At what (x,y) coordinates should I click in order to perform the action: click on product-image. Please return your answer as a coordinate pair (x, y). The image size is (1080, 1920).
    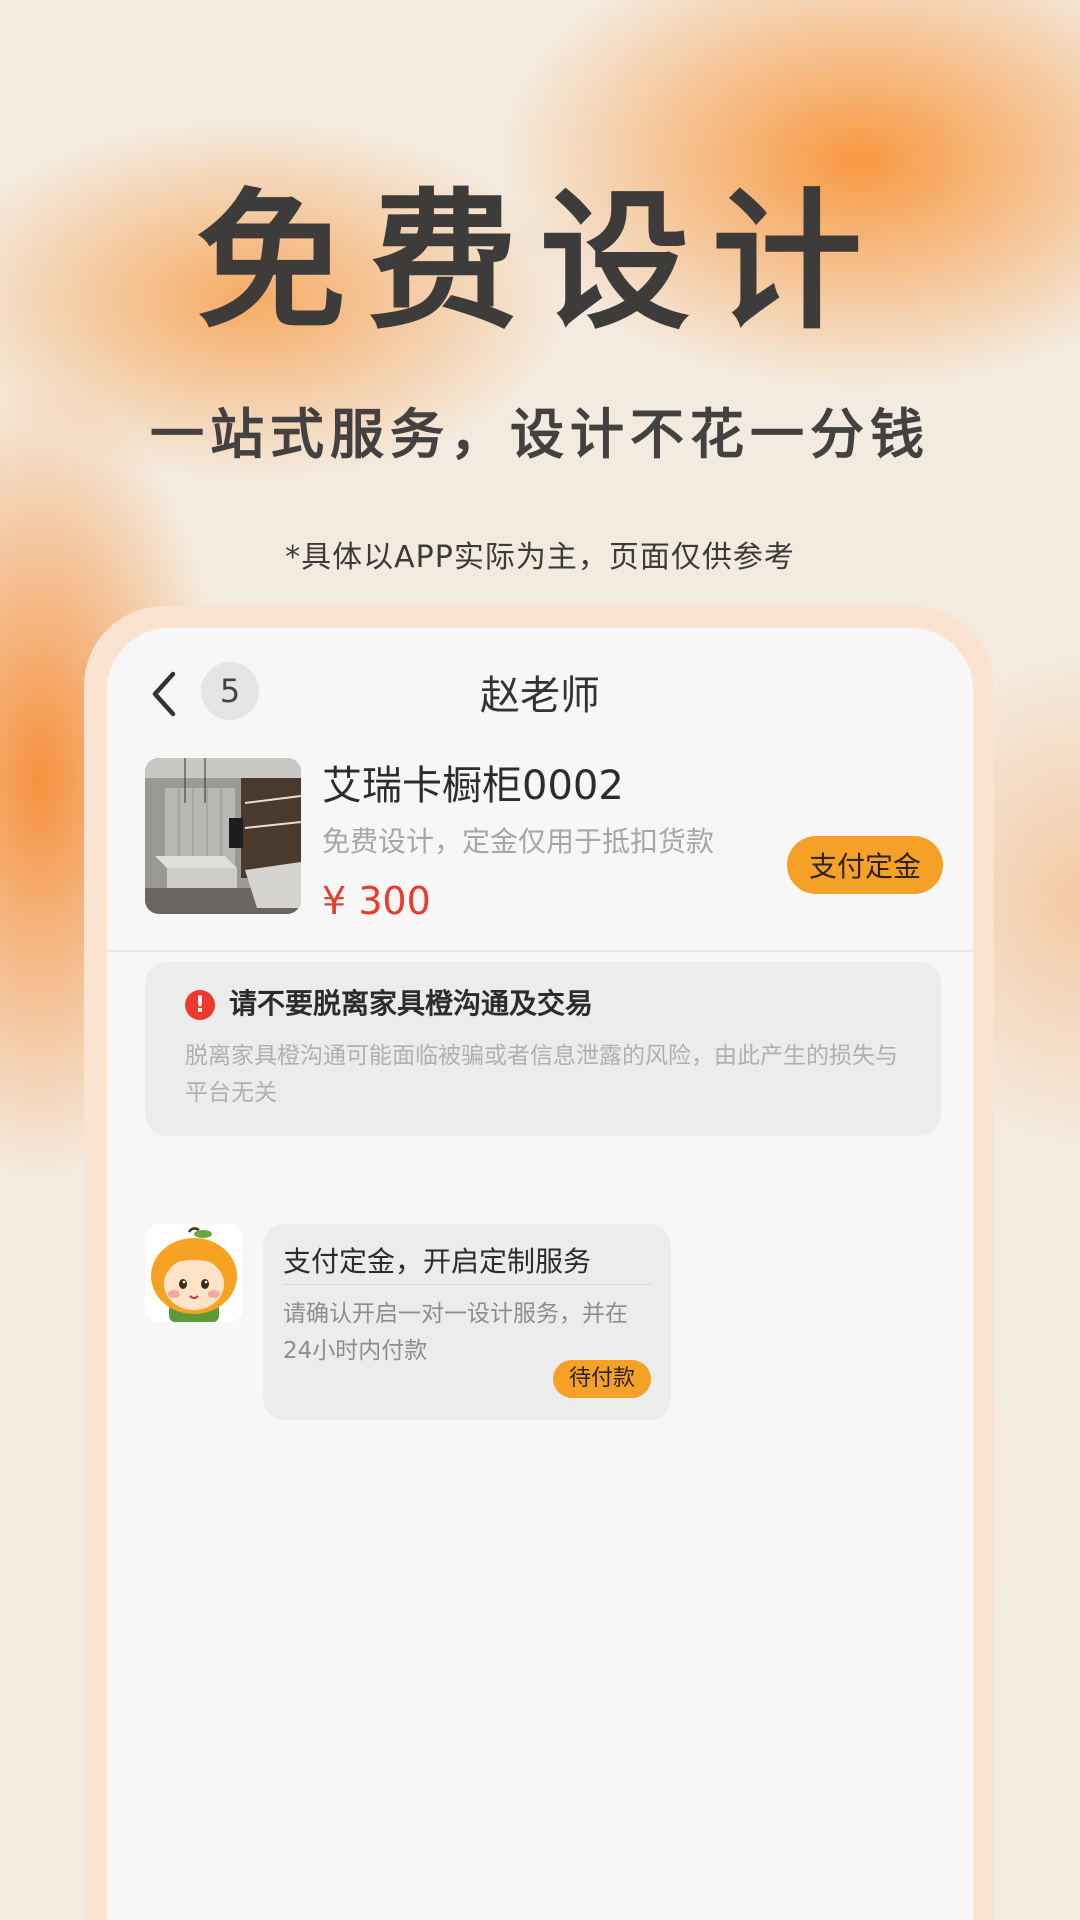
    Looking at the image, I should click on (223, 836).